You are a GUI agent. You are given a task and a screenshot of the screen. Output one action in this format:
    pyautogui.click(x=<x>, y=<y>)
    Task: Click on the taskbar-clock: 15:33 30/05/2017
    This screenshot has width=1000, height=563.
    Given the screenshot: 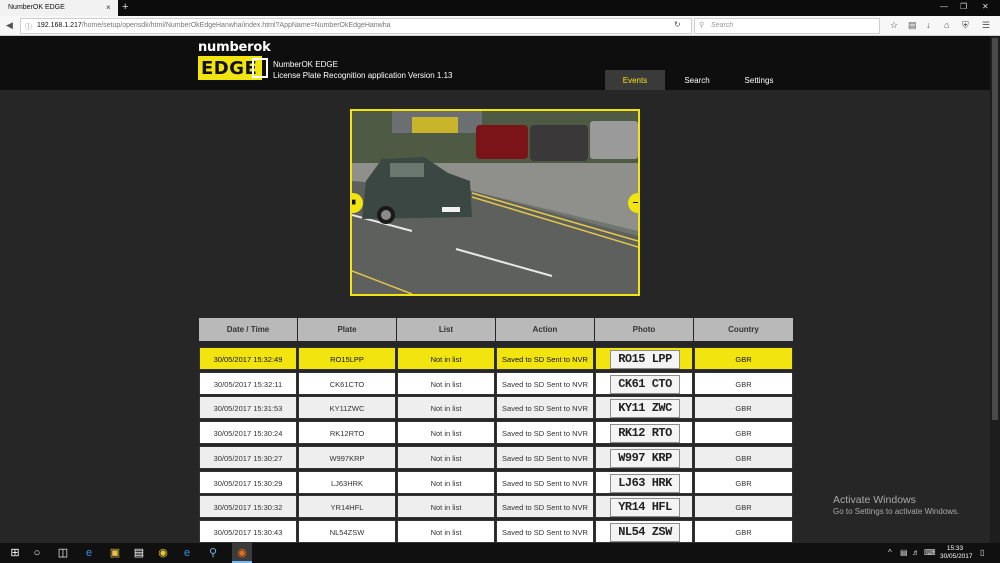 What is the action you would take?
    pyautogui.click(x=956, y=553)
    